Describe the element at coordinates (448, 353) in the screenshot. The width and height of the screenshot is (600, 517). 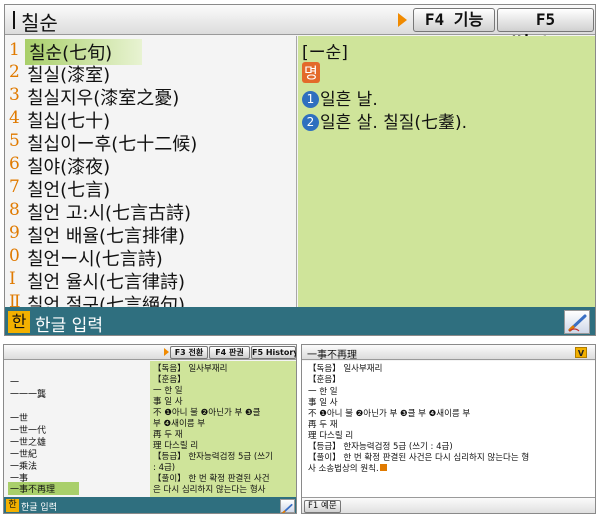
I see `title-bar: 一事不再理 V` at that location.